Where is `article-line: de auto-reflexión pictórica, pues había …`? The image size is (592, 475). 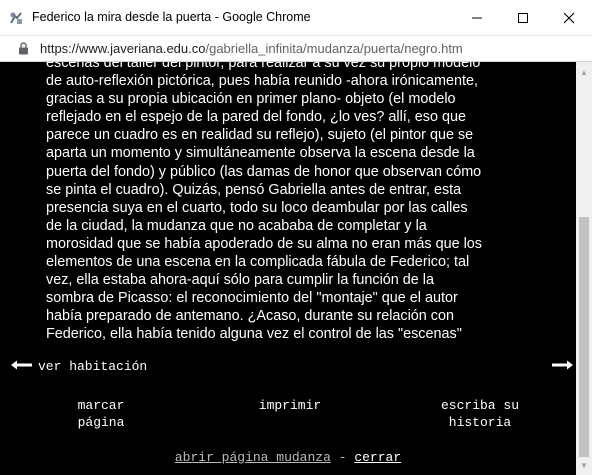
article-line: de auto-reflexión pictórica, pues había … is located at coordinates (262, 81).